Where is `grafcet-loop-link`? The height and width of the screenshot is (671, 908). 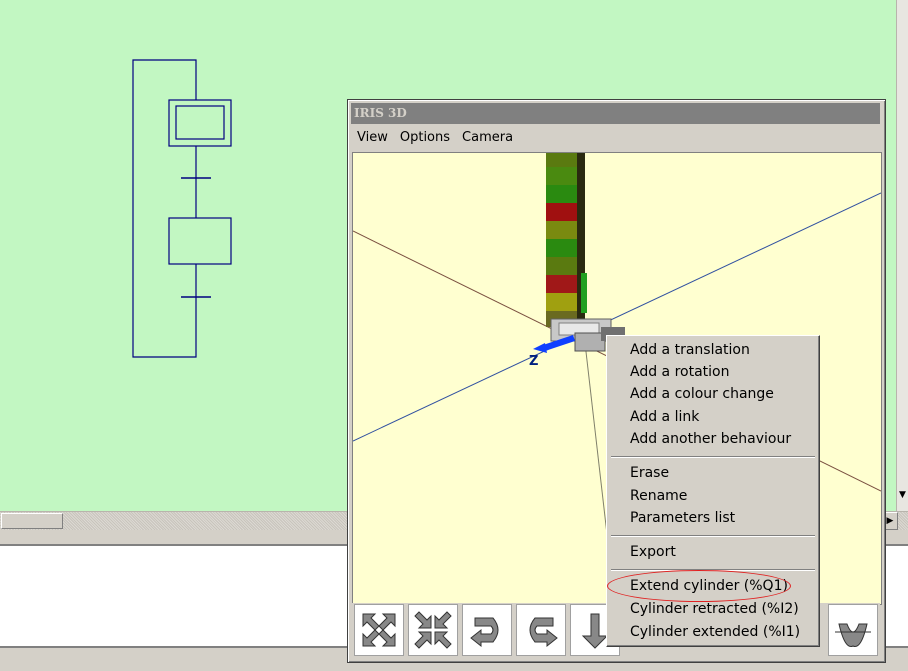 grafcet-loop-link is located at coordinates (164, 208).